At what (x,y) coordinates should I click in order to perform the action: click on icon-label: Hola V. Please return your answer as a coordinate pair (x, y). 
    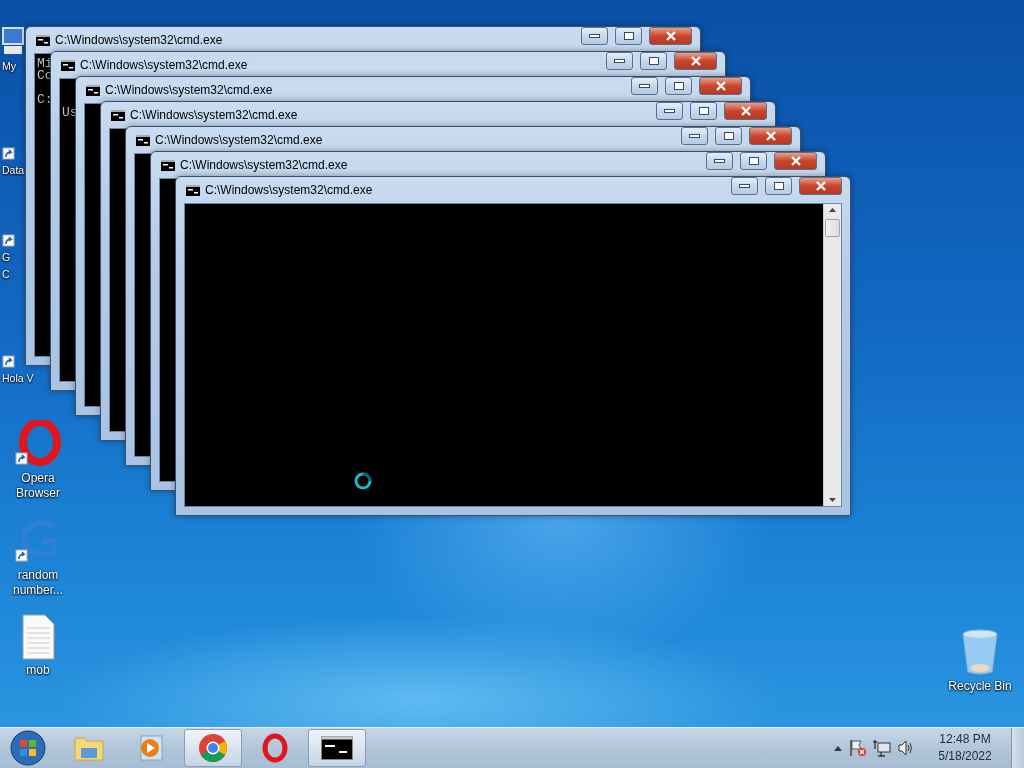
    Looking at the image, I should click on (18, 378).